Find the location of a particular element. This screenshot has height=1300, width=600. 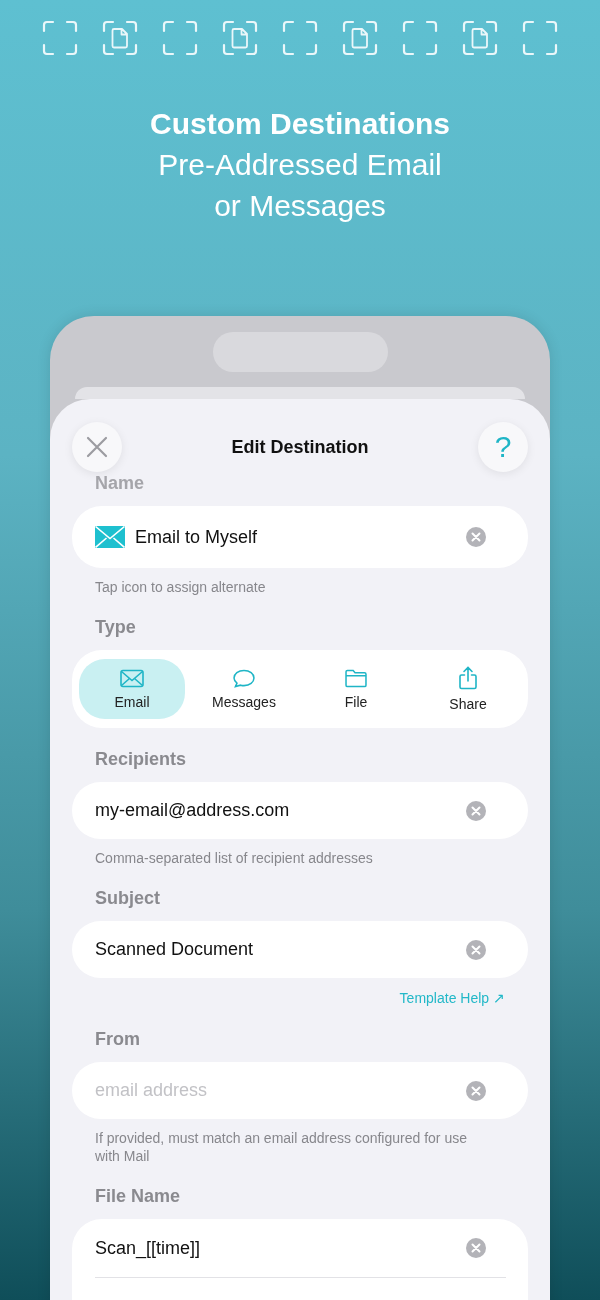

close-icon is located at coordinates (97, 447).